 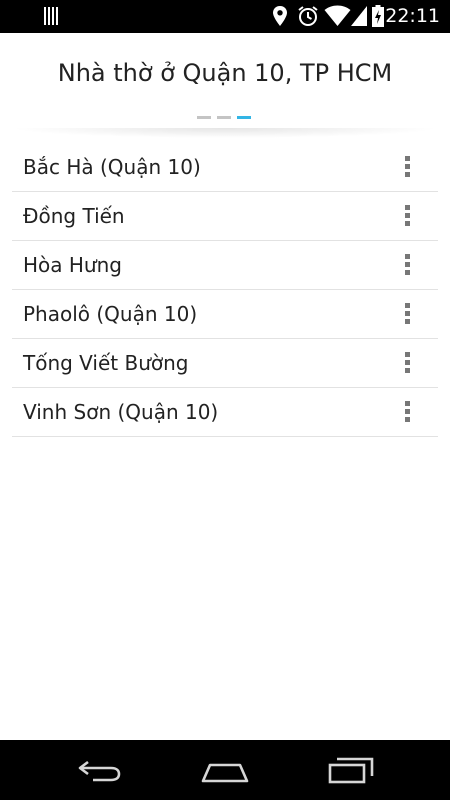 What do you see at coordinates (412, 16) in the screenshot?
I see `clock: 22:11` at bounding box center [412, 16].